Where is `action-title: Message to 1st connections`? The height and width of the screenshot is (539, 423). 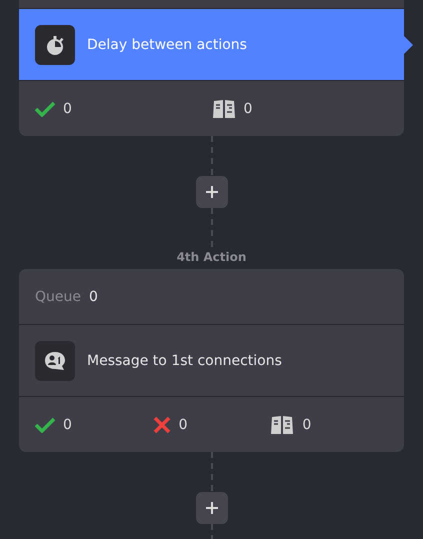
action-title: Message to 1st connections is located at coordinates (184, 360).